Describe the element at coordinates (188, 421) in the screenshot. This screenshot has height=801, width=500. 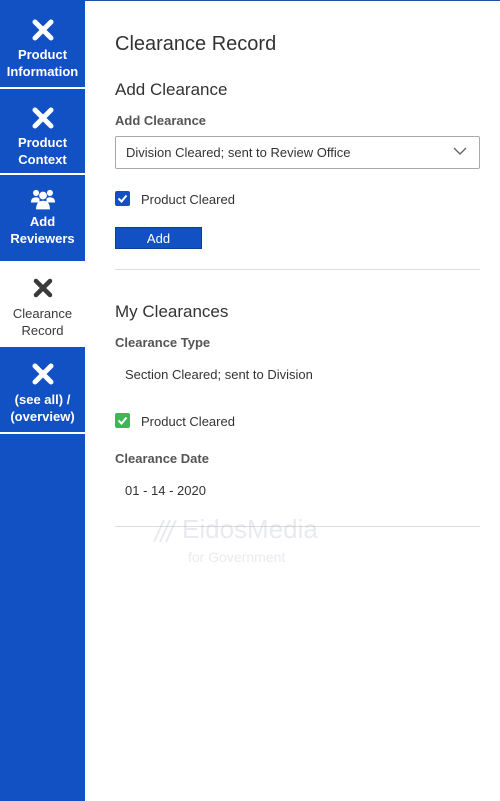
I see `my-product-cleared-label: Product Cleared` at that location.